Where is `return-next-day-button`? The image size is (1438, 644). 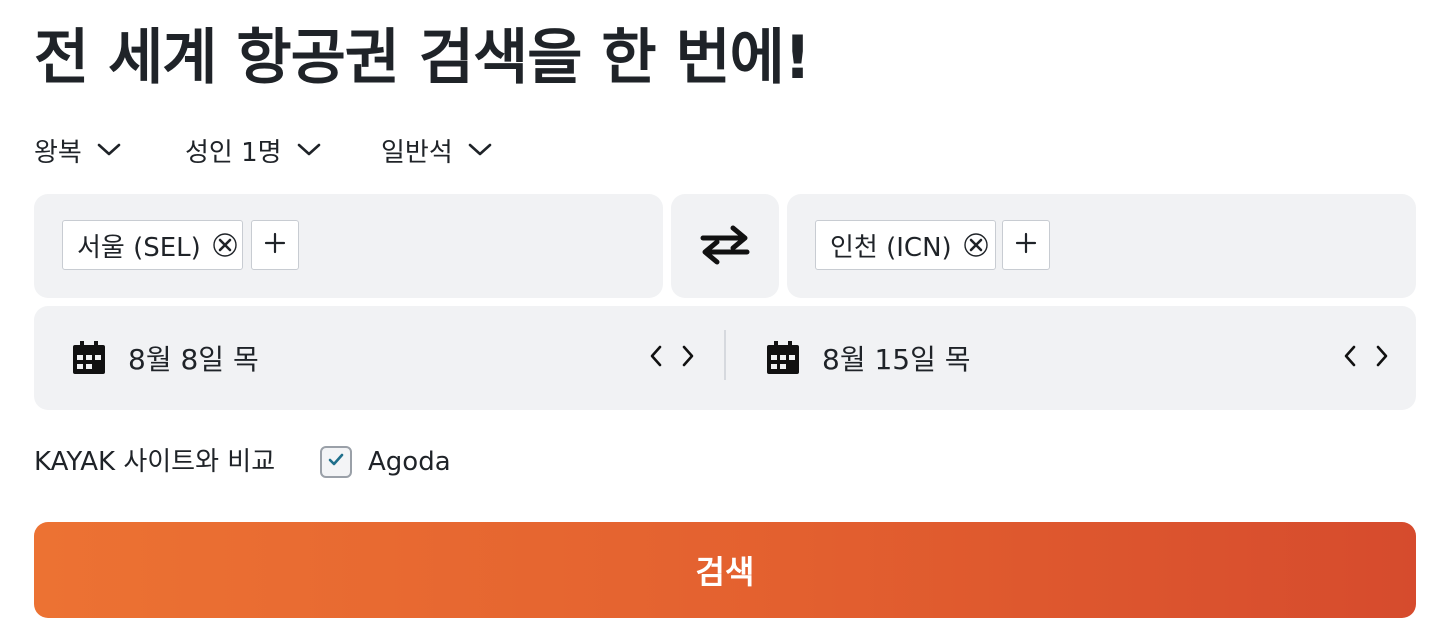 return-next-day-button is located at coordinates (1382, 358).